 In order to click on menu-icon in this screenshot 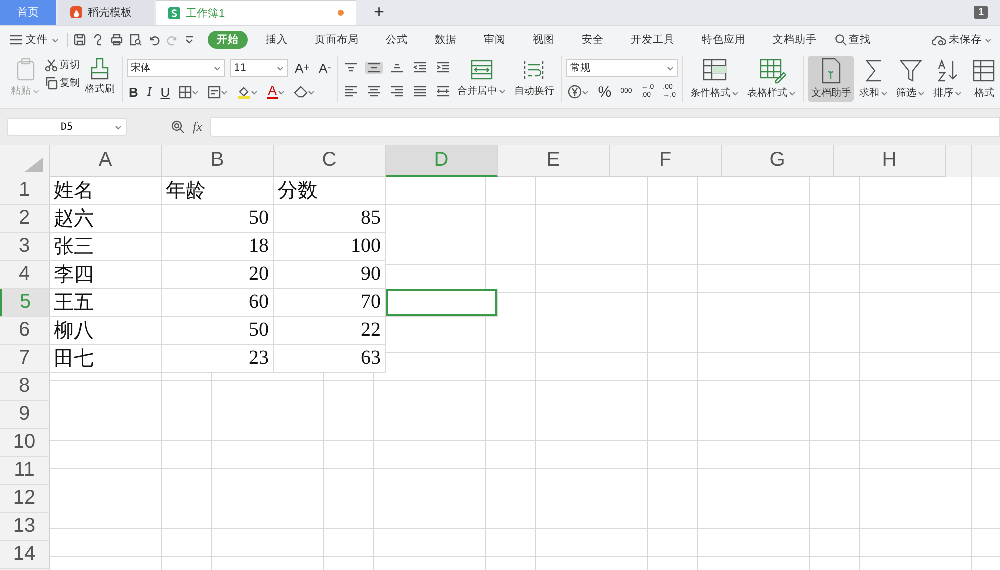, I will do `click(16, 40)`.